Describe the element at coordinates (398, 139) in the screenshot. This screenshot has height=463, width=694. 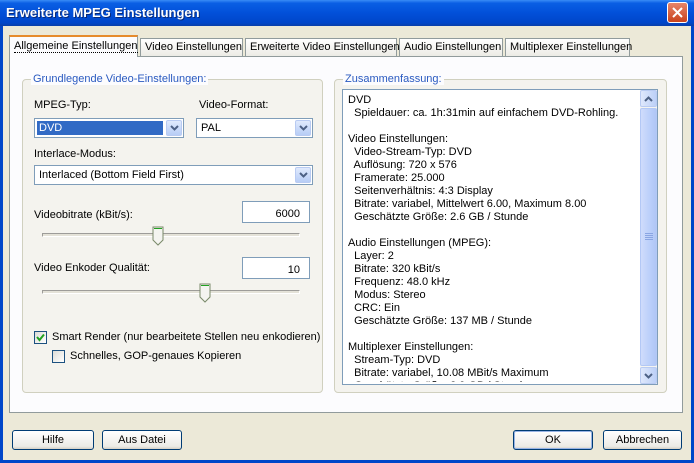
I see `summary-line: Video Einstellungen:` at that location.